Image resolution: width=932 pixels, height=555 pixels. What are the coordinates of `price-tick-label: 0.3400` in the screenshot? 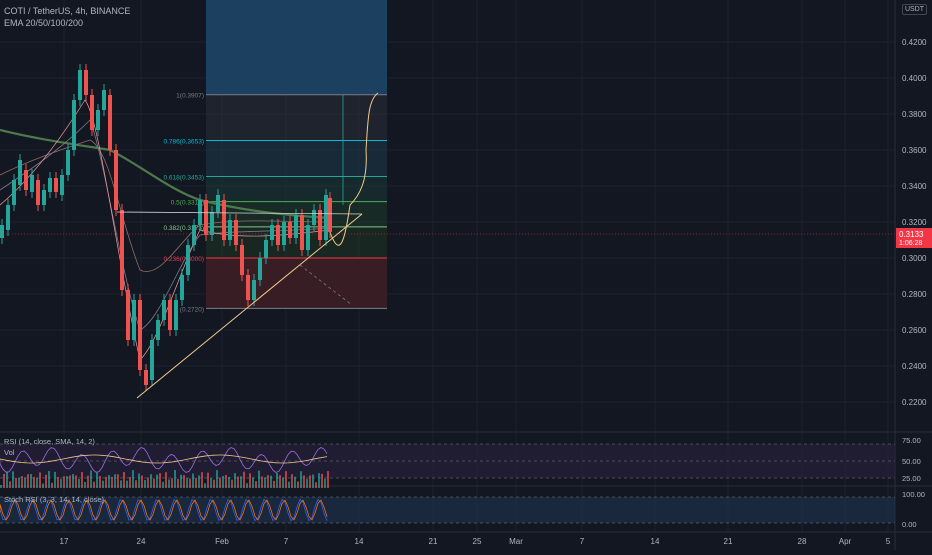 It's located at (914, 186).